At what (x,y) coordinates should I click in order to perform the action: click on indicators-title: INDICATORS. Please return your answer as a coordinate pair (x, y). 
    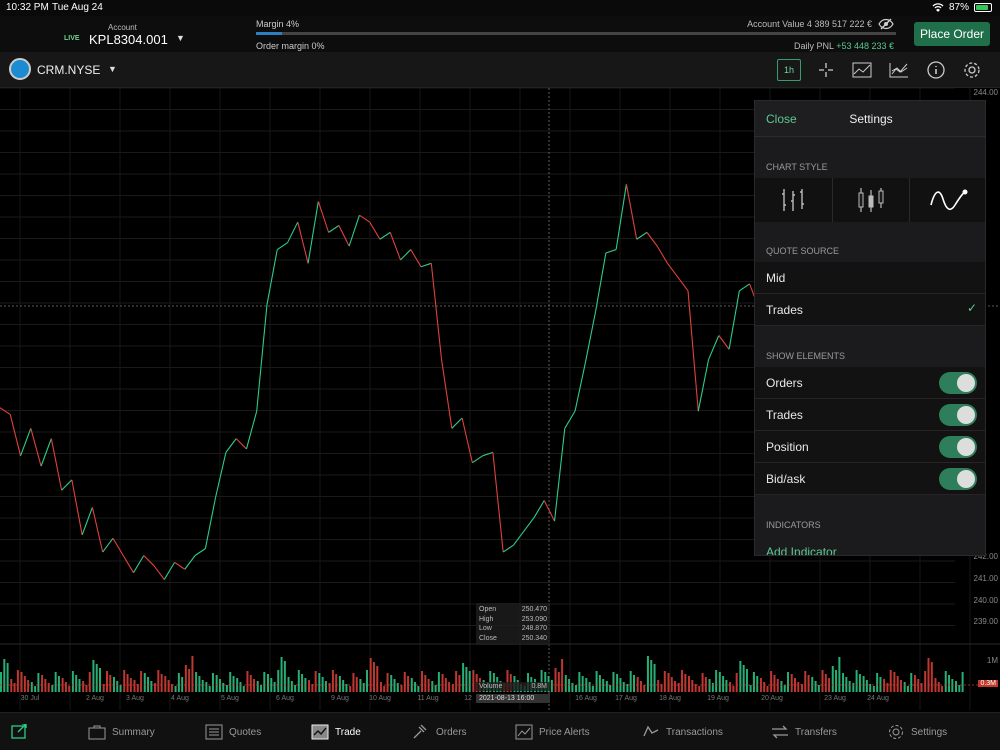
    Looking at the image, I should click on (793, 525).